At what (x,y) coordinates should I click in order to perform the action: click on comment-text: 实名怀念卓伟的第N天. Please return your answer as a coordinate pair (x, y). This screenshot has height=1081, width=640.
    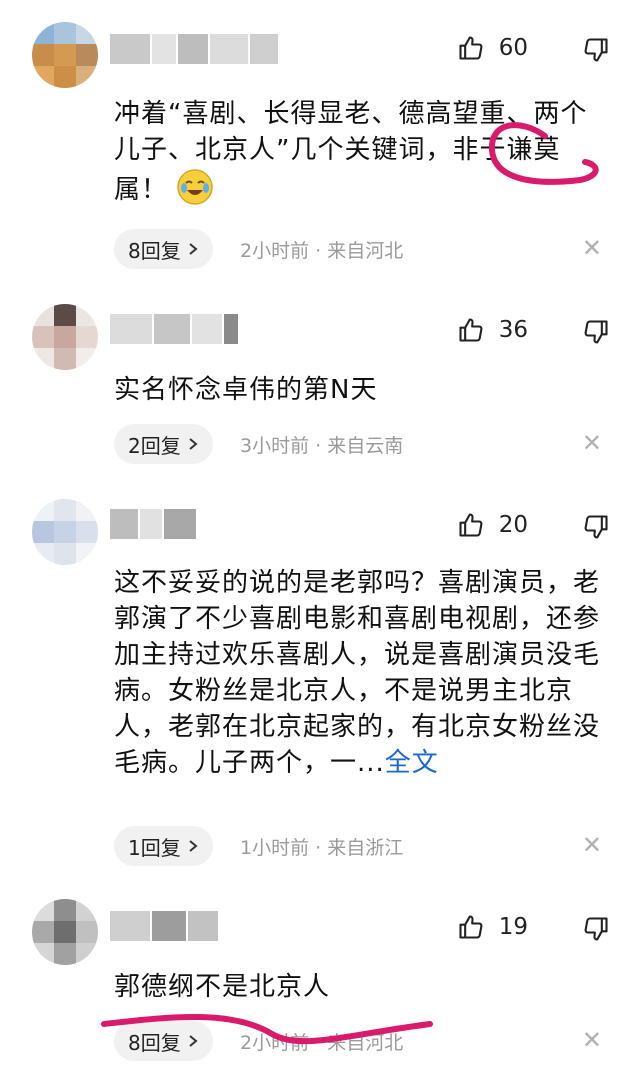
    Looking at the image, I should click on (246, 390).